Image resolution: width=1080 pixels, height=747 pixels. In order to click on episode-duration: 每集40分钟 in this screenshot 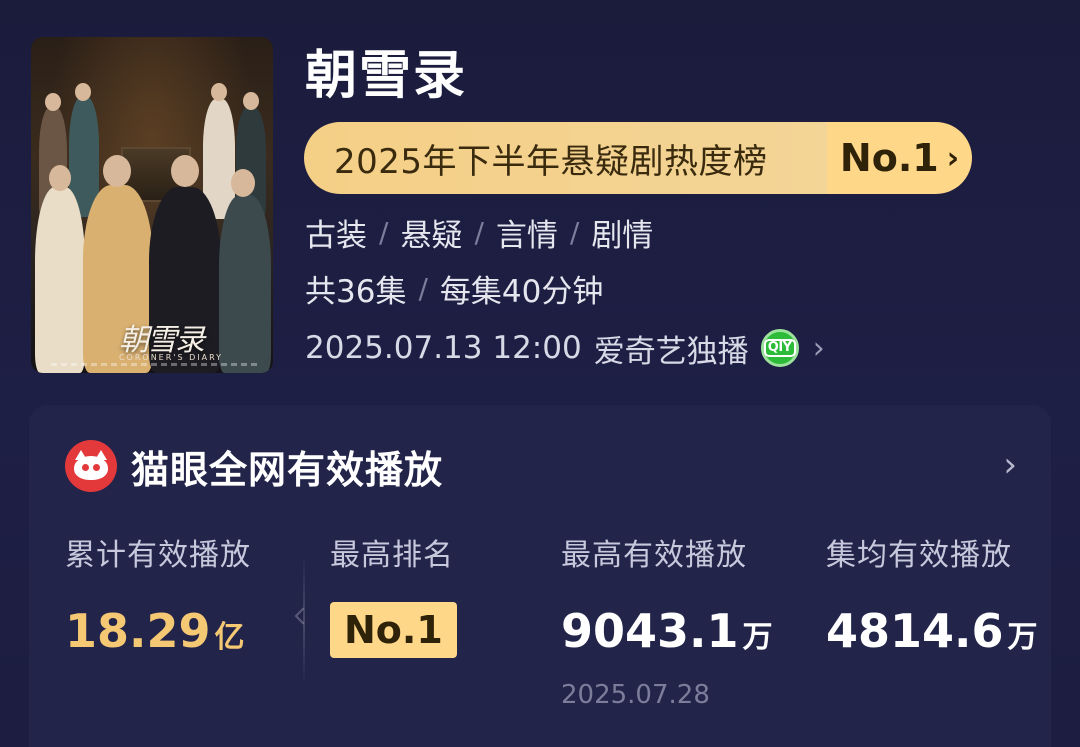, I will do `click(521, 291)`.